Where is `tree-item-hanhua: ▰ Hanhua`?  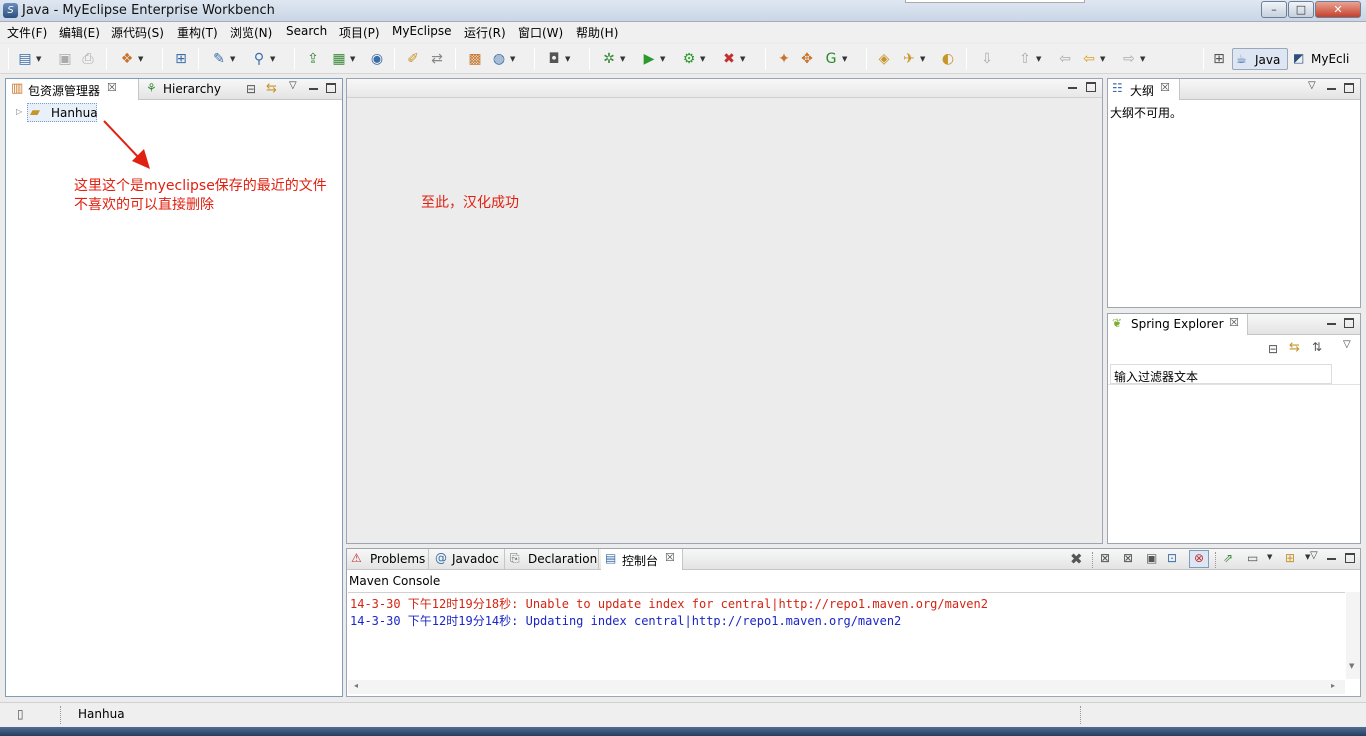
tree-item-hanhua: ▰ Hanhua is located at coordinates (62, 112).